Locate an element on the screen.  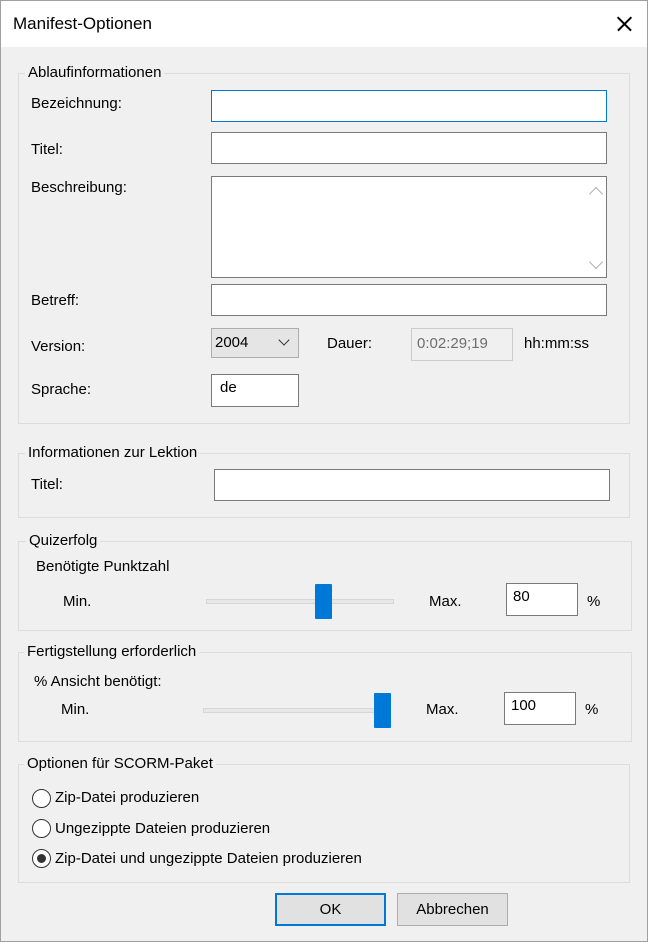
lesson-info-legend: Informationen zur Lektion is located at coordinates (113, 453).